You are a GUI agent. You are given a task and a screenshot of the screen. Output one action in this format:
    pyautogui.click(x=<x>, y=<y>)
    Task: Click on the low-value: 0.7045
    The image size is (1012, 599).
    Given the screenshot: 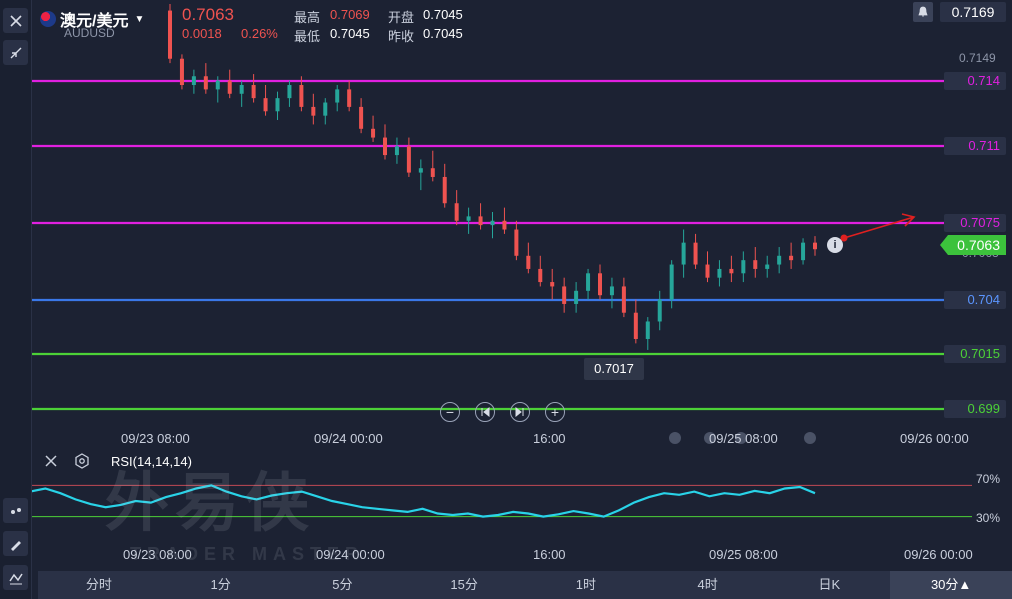 What is the action you would take?
    pyautogui.click(x=350, y=33)
    